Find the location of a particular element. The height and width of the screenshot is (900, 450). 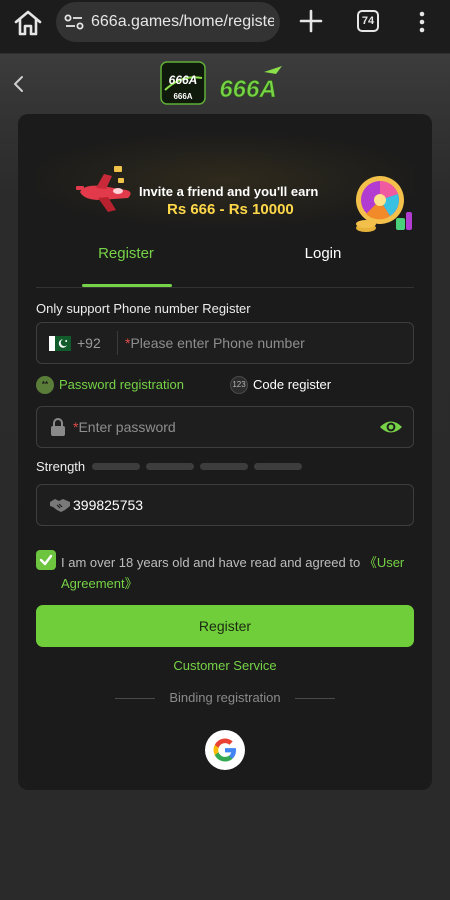

site-settings-icon is located at coordinates (74, 22).